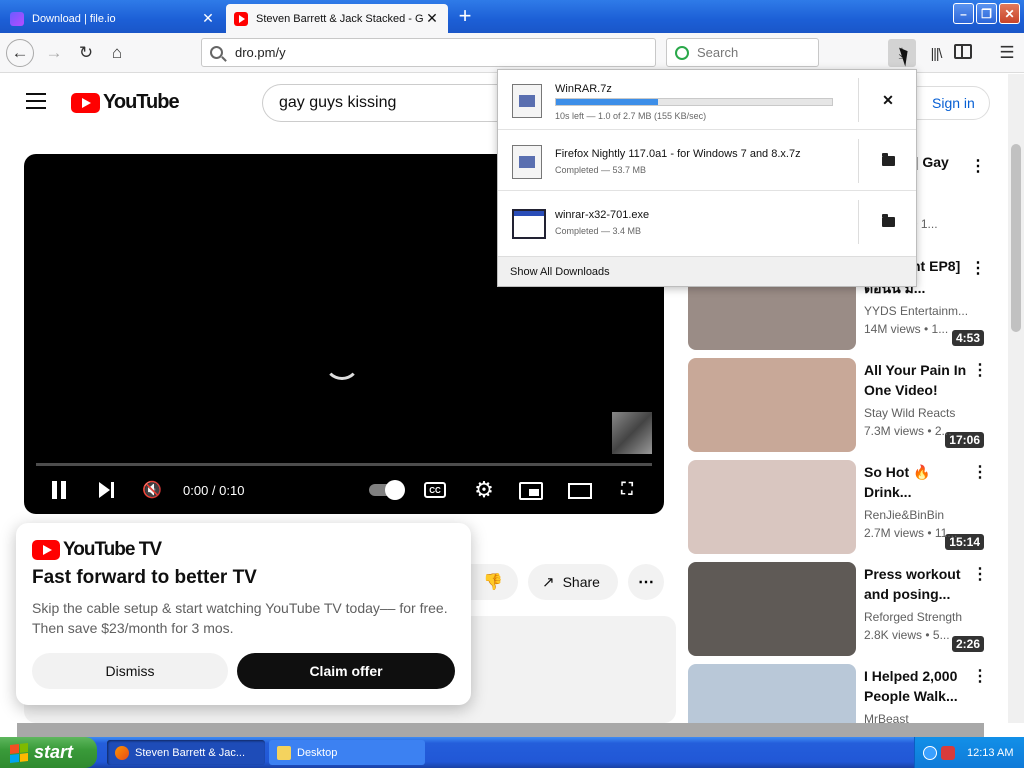 Image resolution: width=1024 pixels, height=768 pixels. I want to click on youtube-favicon-icon, so click(241, 18).